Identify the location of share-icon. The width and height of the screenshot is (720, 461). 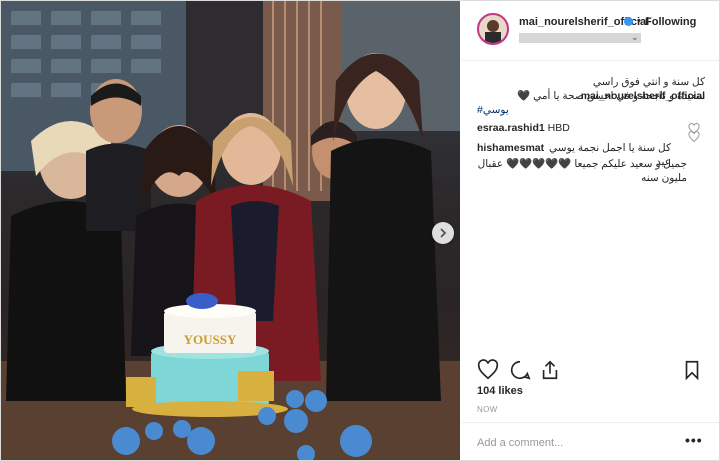
(550, 370).